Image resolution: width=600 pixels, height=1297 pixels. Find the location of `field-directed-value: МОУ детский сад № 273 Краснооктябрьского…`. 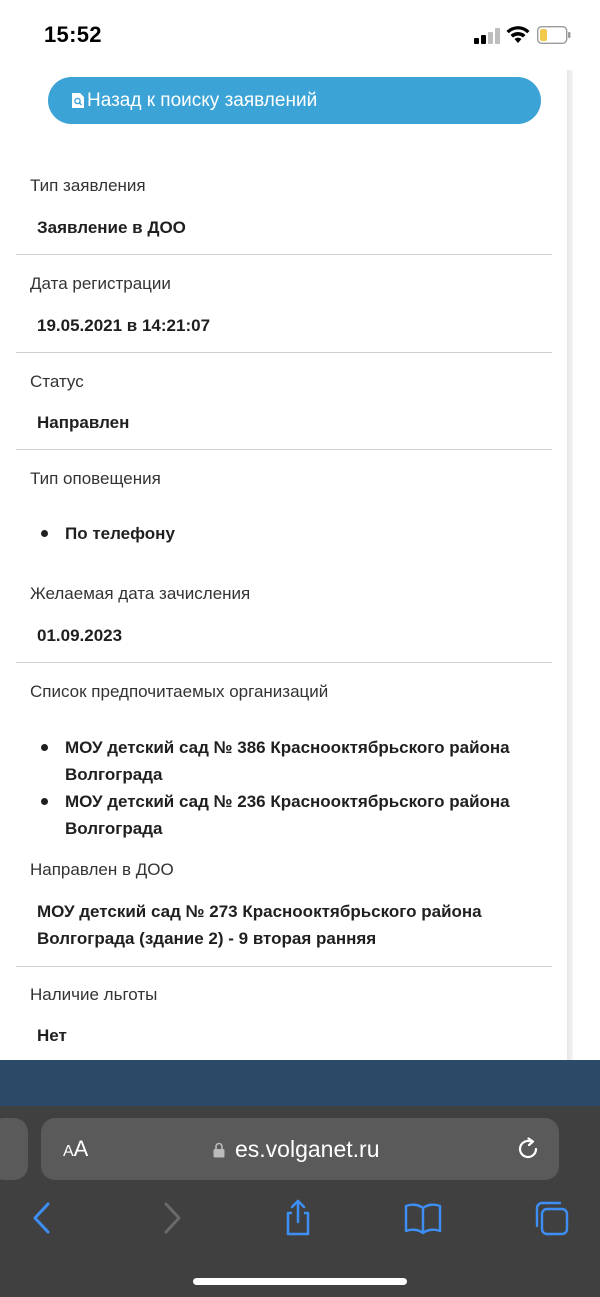

field-directed-value: МОУ детский сад № 273 Краснооктябрьского… is located at coordinates (259, 925).